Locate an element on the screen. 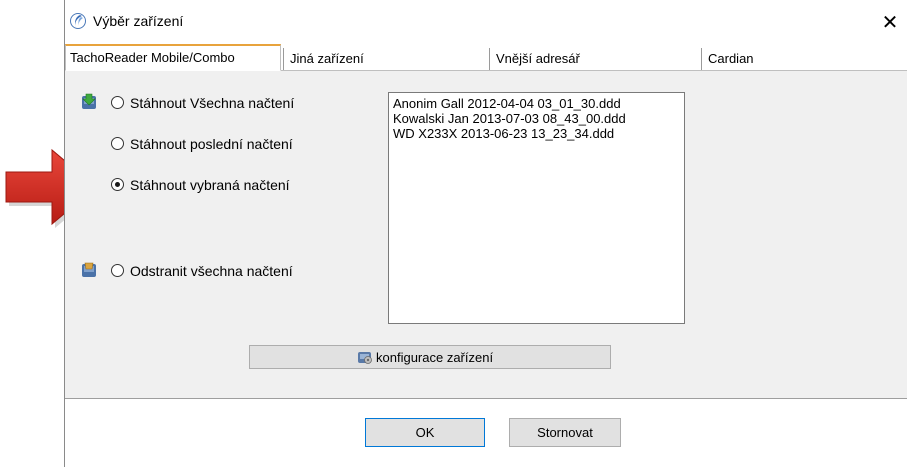  cancel-button: Stornovat is located at coordinates (565, 432).